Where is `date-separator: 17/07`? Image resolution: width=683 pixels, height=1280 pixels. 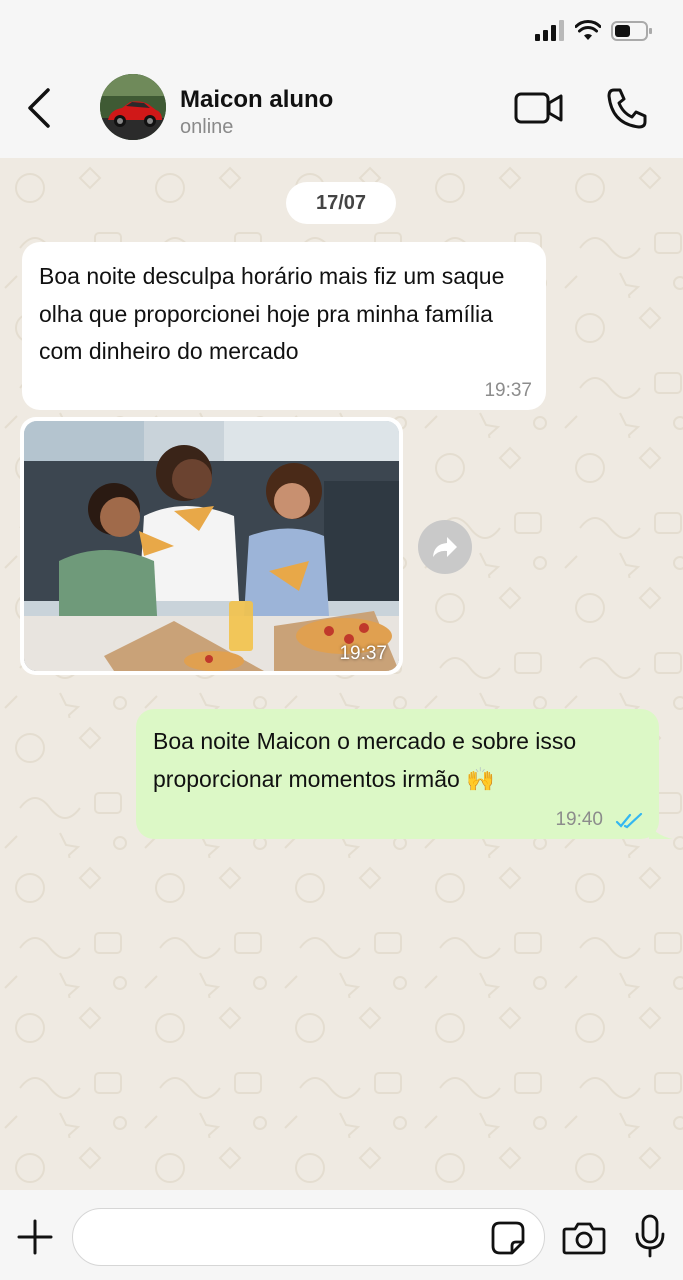
date-separator: 17/07 is located at coordinates (341, 203).